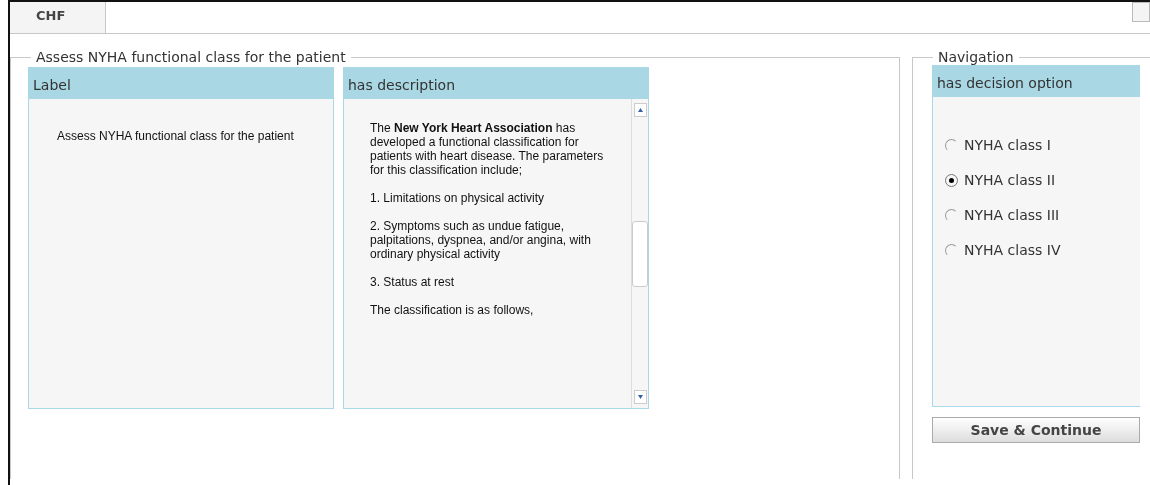 The width and height of the screenshot is (1150, 485). Describe the element at coordinates (1012, 250) in the screenshot. I see `option-label: NYHA class IV` at that location.